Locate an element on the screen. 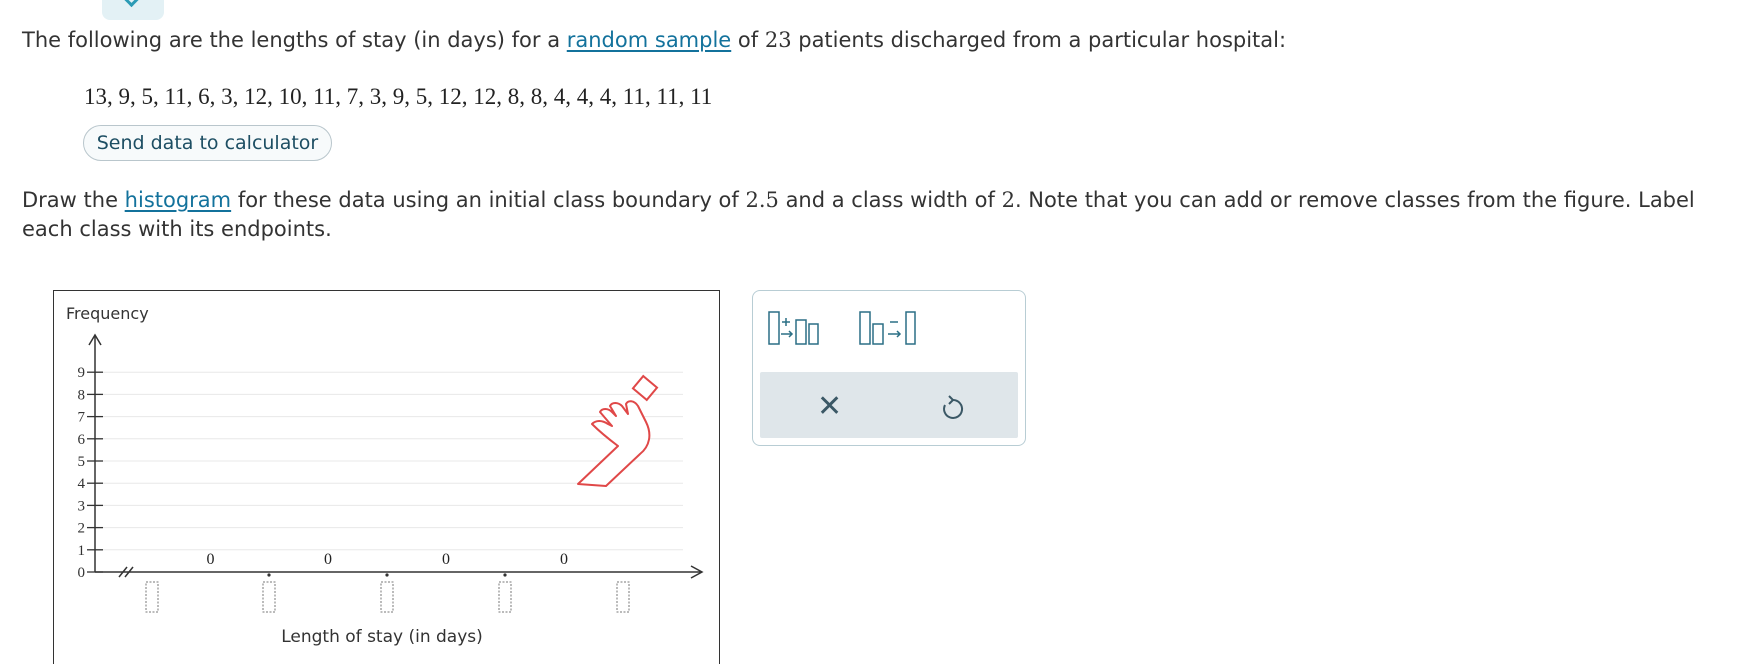  random-sample-link: random sample is located at coordinates (649, 40).